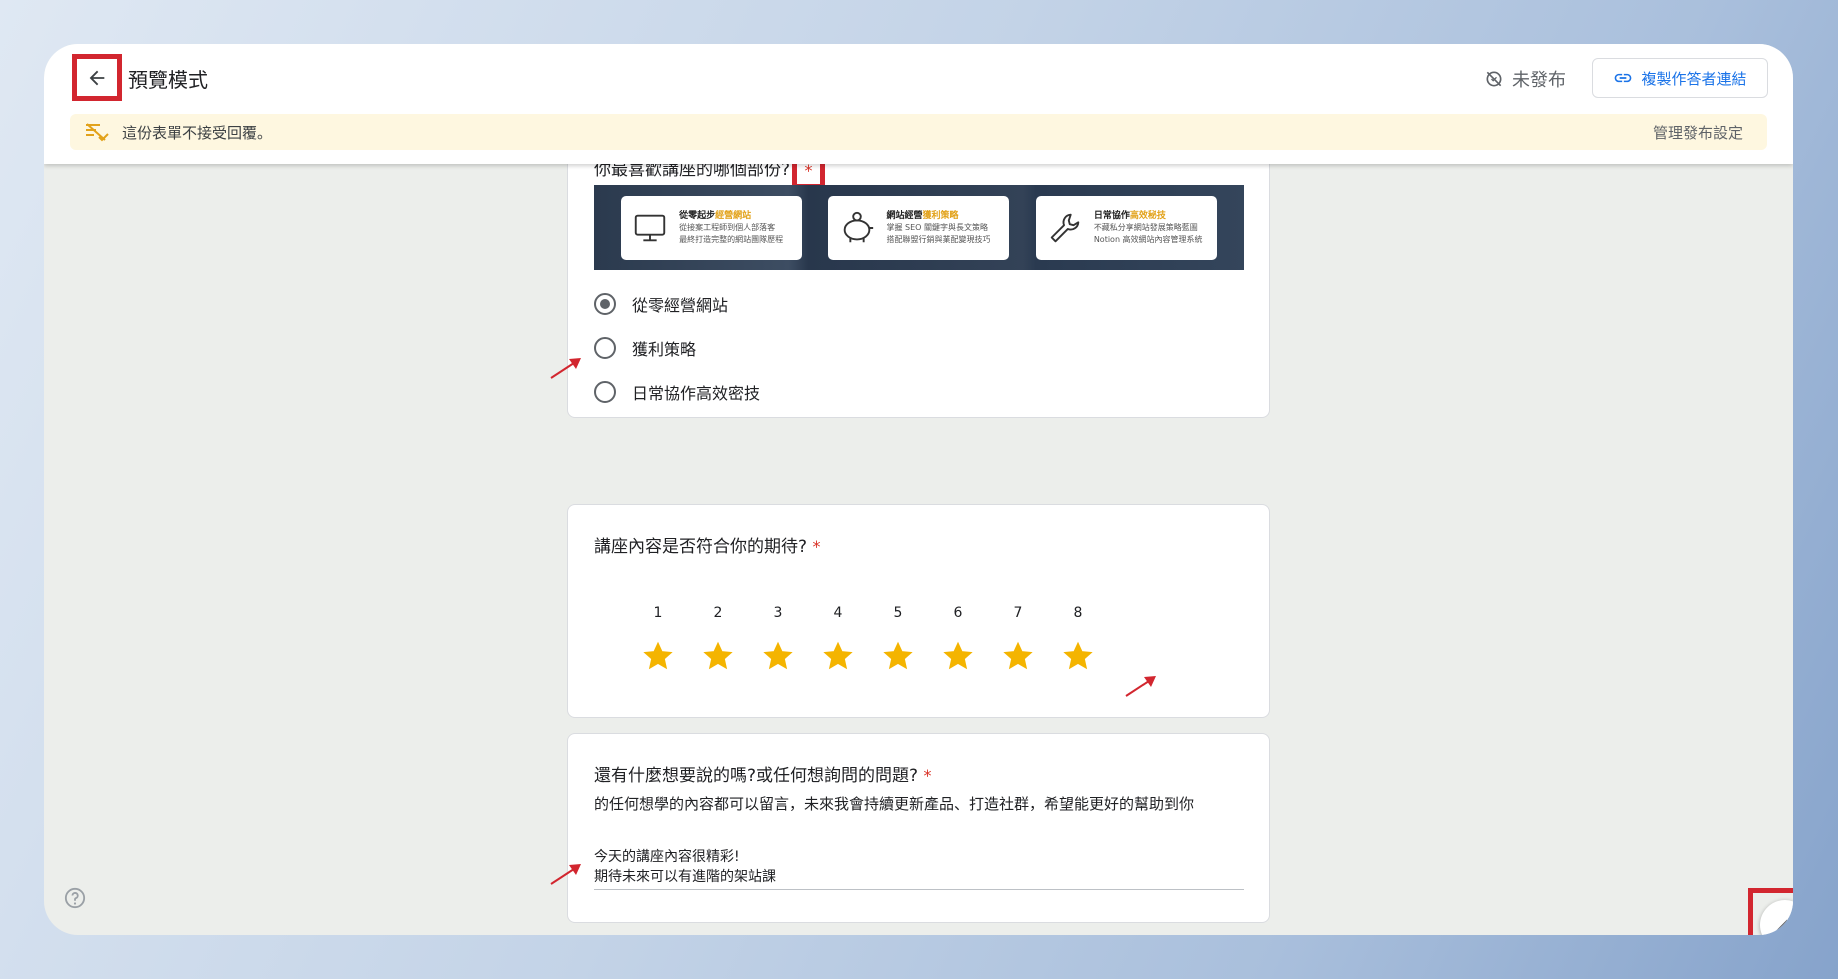 The image size is (1838, 979). What do you see at coordinates (667, 857) in the screenshot?
I see `answer-line: 今天的講座內容很精彩!` at bounding box center [667, 857].